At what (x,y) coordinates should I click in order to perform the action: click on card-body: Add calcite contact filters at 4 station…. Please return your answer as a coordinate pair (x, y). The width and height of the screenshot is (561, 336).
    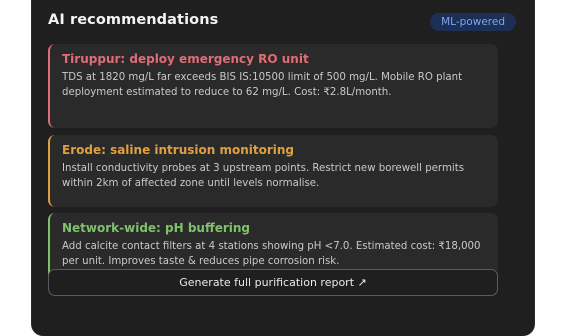
    Looking at the image, I should click on (271, 254).